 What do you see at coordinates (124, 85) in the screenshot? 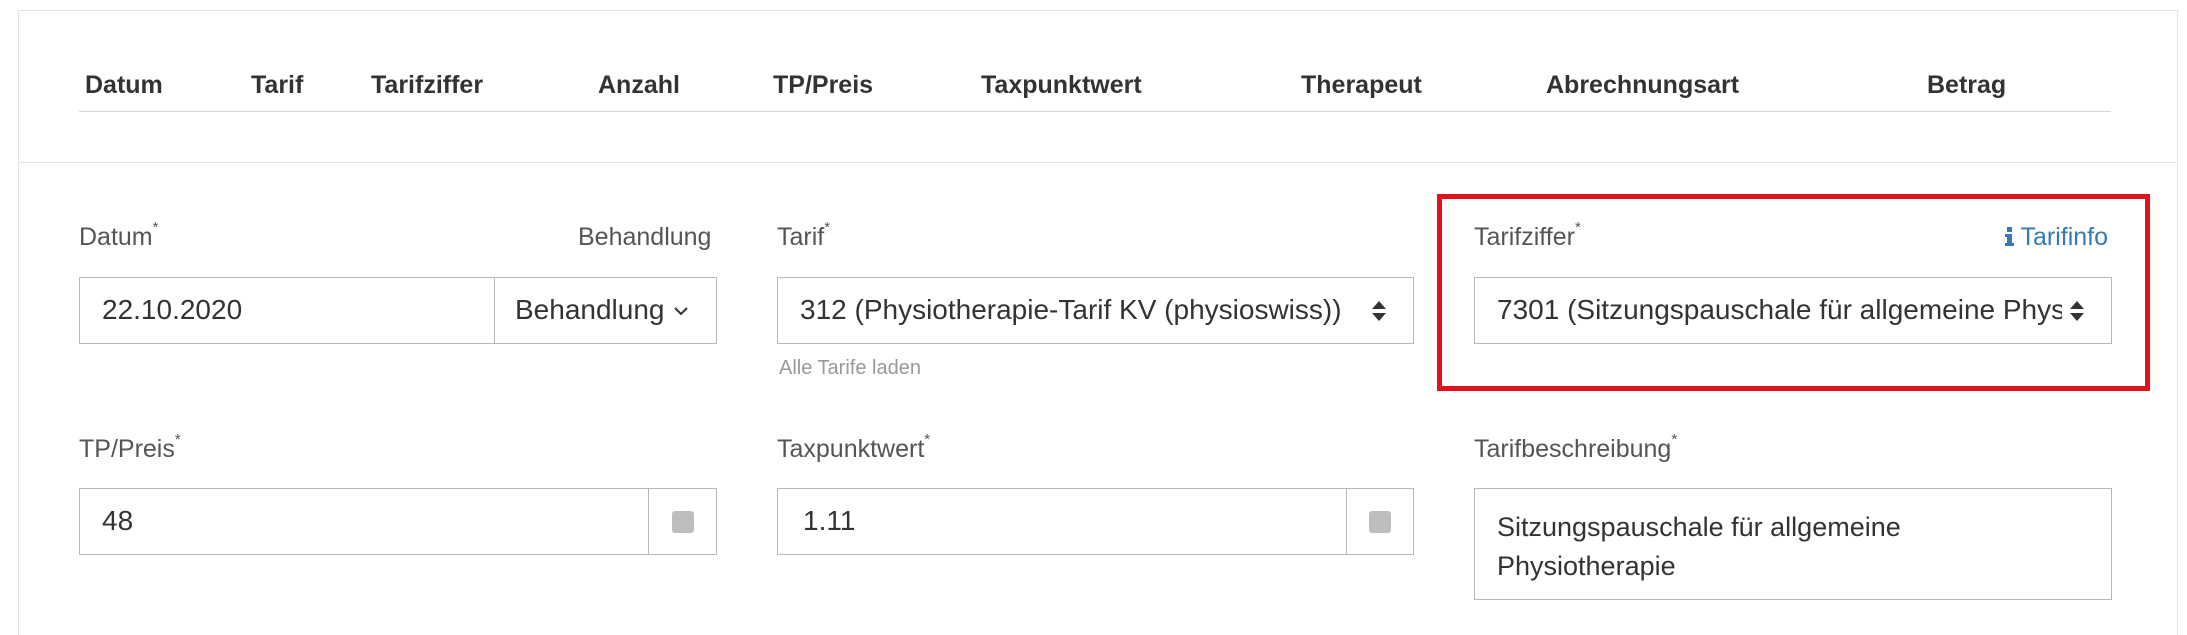
I see `col-header-datum: Datum` at bounding box center [124, 85].